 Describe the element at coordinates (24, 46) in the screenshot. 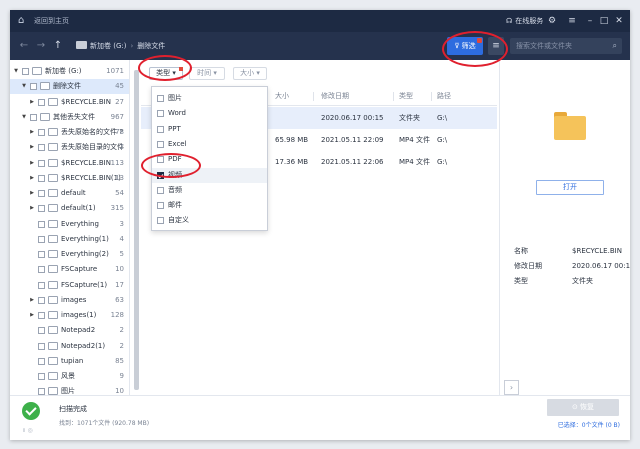

I see `back-arrow-icon: ←` at that location.